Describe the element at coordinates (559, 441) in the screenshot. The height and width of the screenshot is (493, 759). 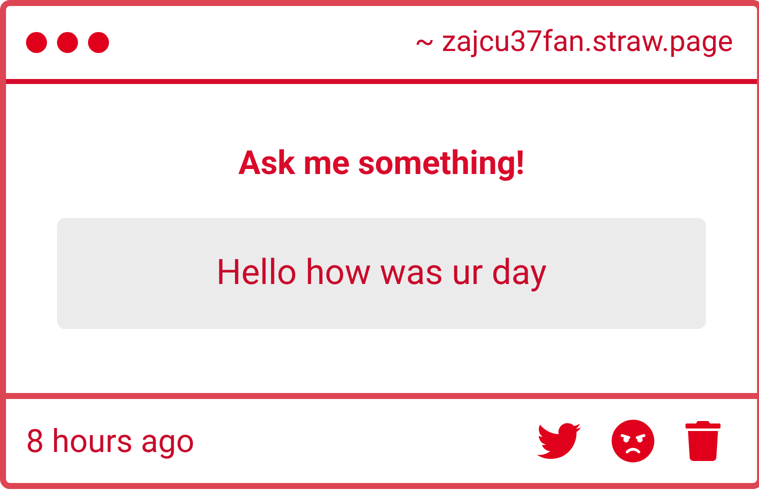
I see `twitter-bird-icon` at that location.